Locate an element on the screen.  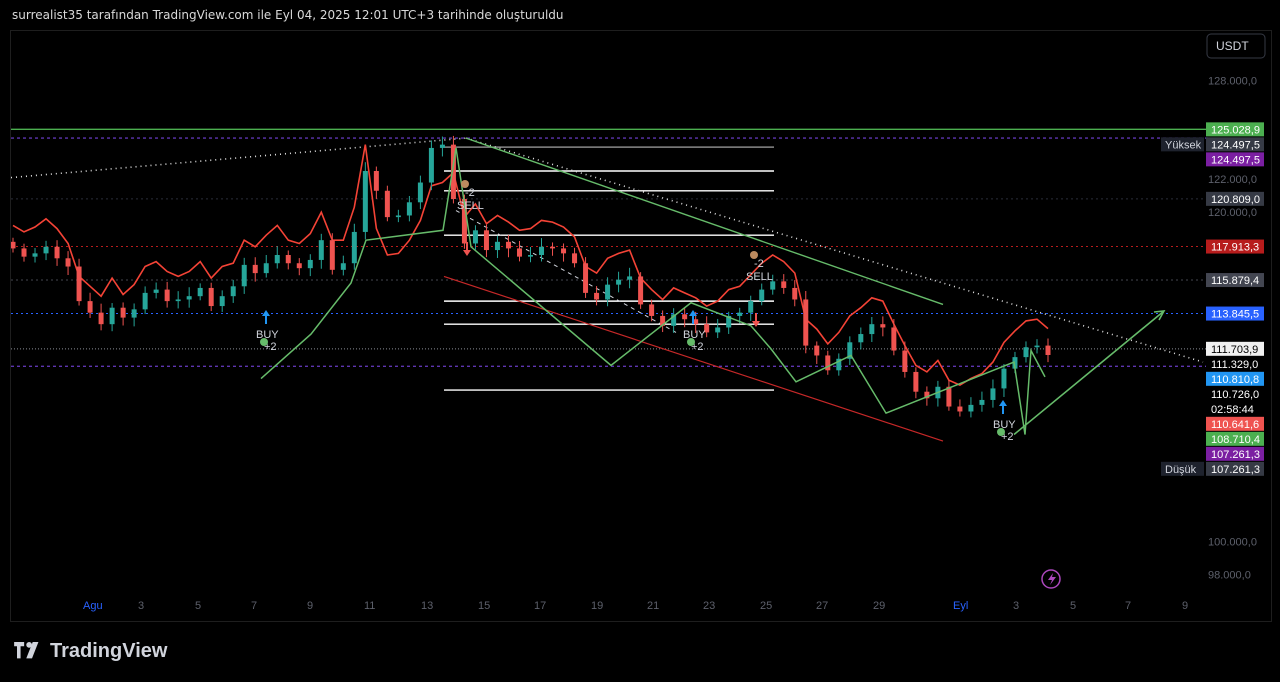
y-tick-label: 122.000,0 is located at coordinates (1232, 180).